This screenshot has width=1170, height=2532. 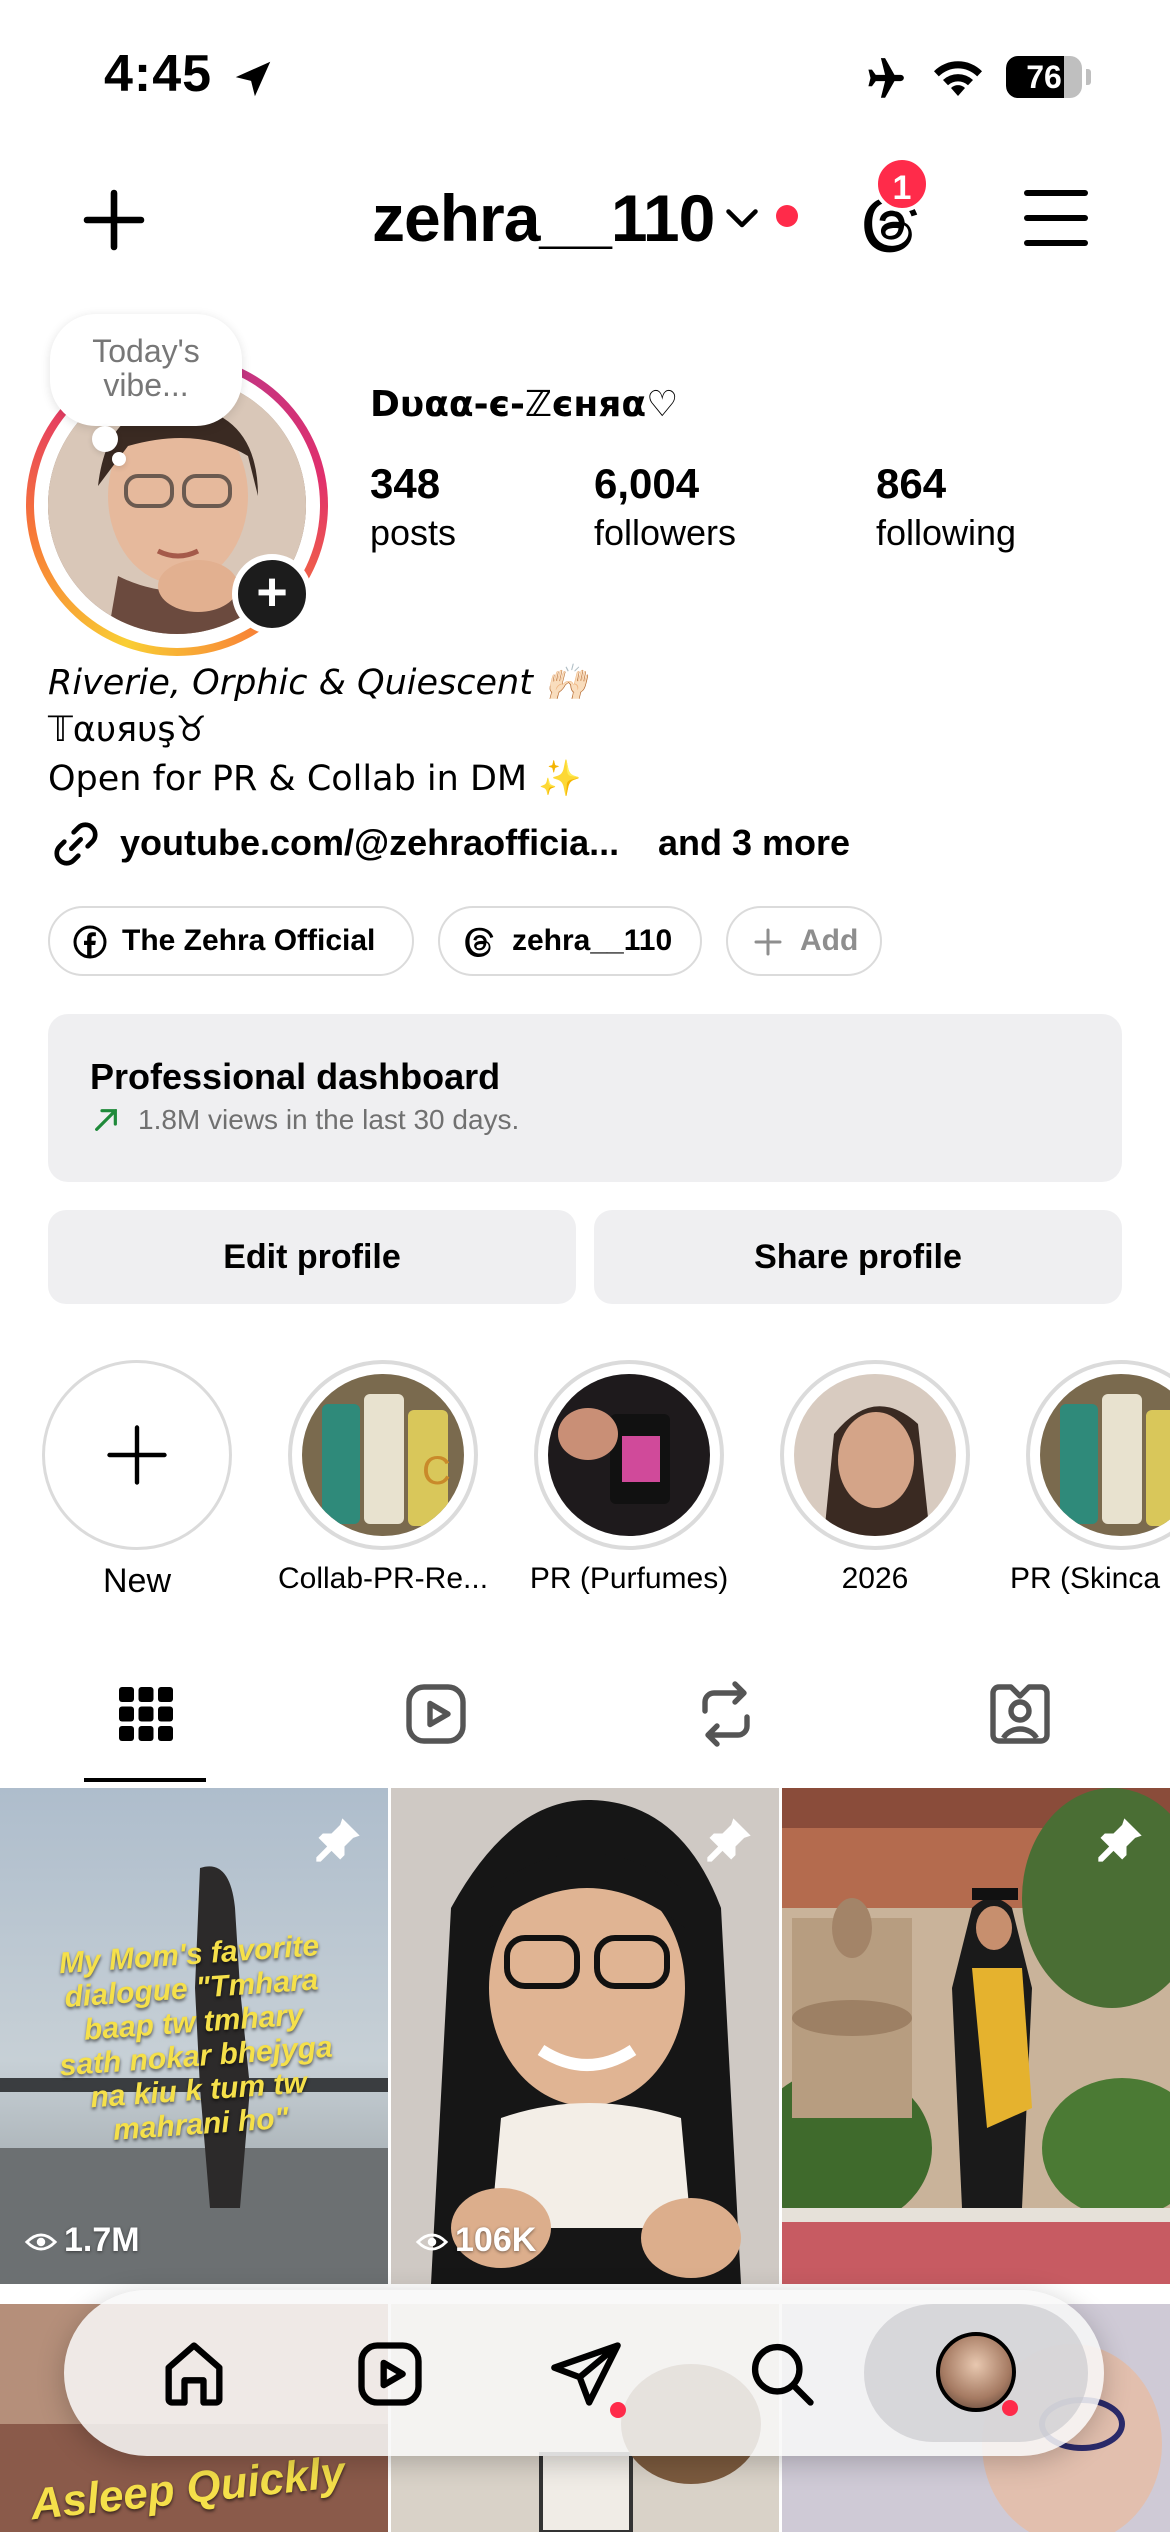 I want to click on messages-send-icon, so click(x=586, y=2374).